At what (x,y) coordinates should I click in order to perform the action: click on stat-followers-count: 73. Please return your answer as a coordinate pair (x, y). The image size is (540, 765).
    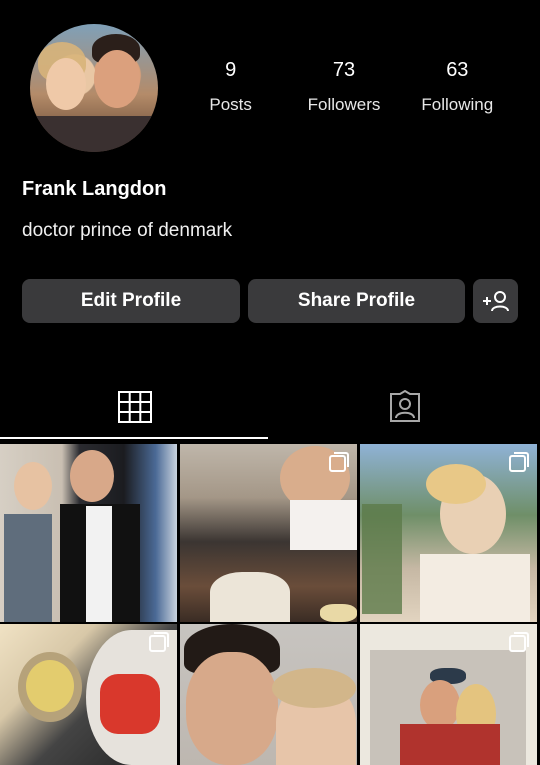
    Looking at the image, I should click on (344, 70).